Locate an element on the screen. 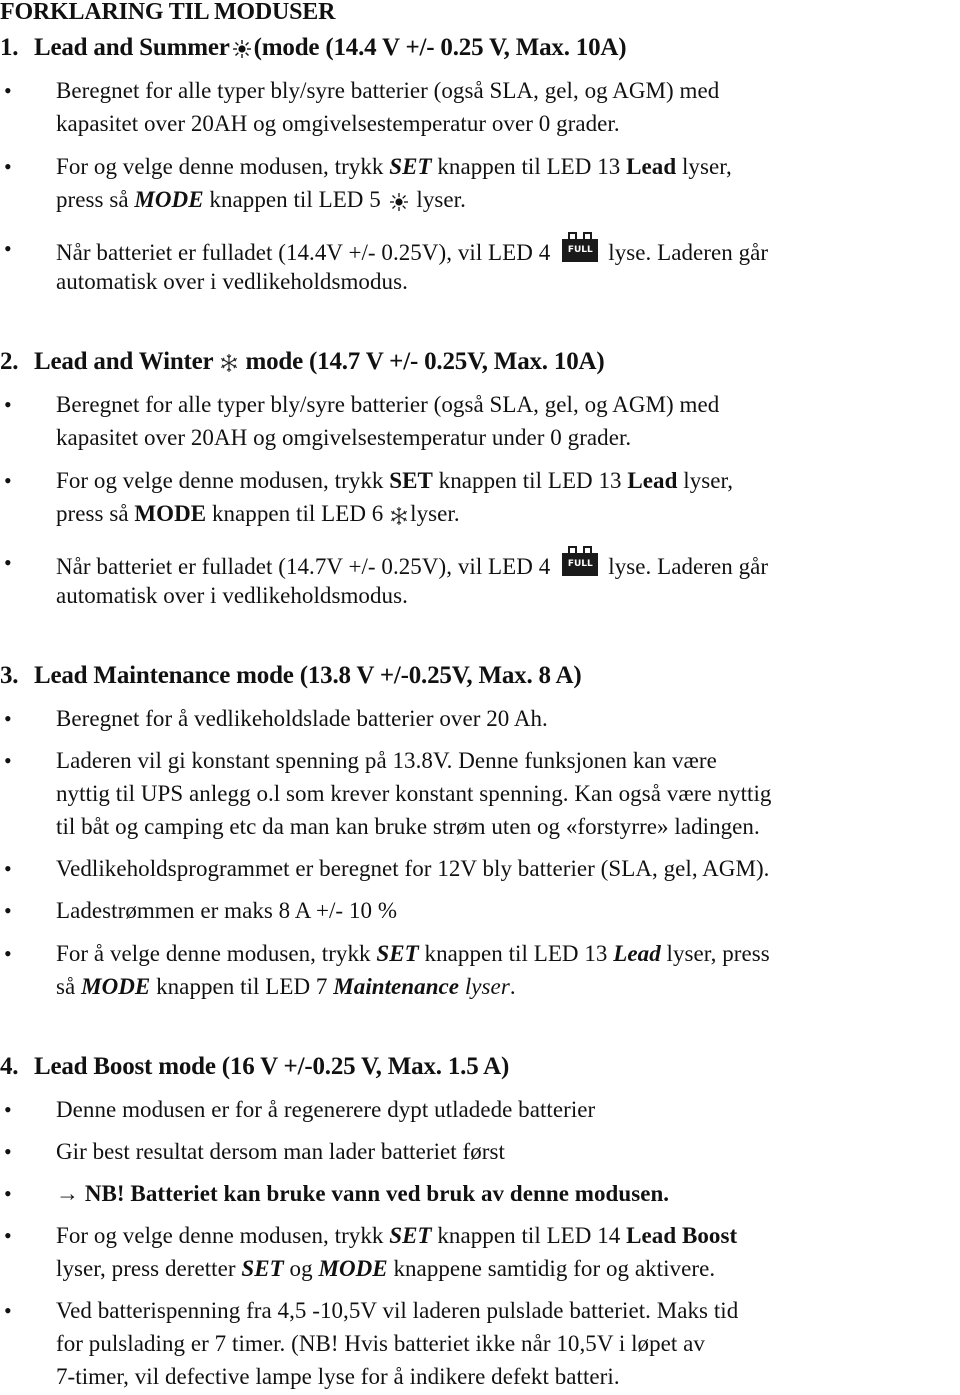  text-run: lyser is located at coordinates (484, 986).